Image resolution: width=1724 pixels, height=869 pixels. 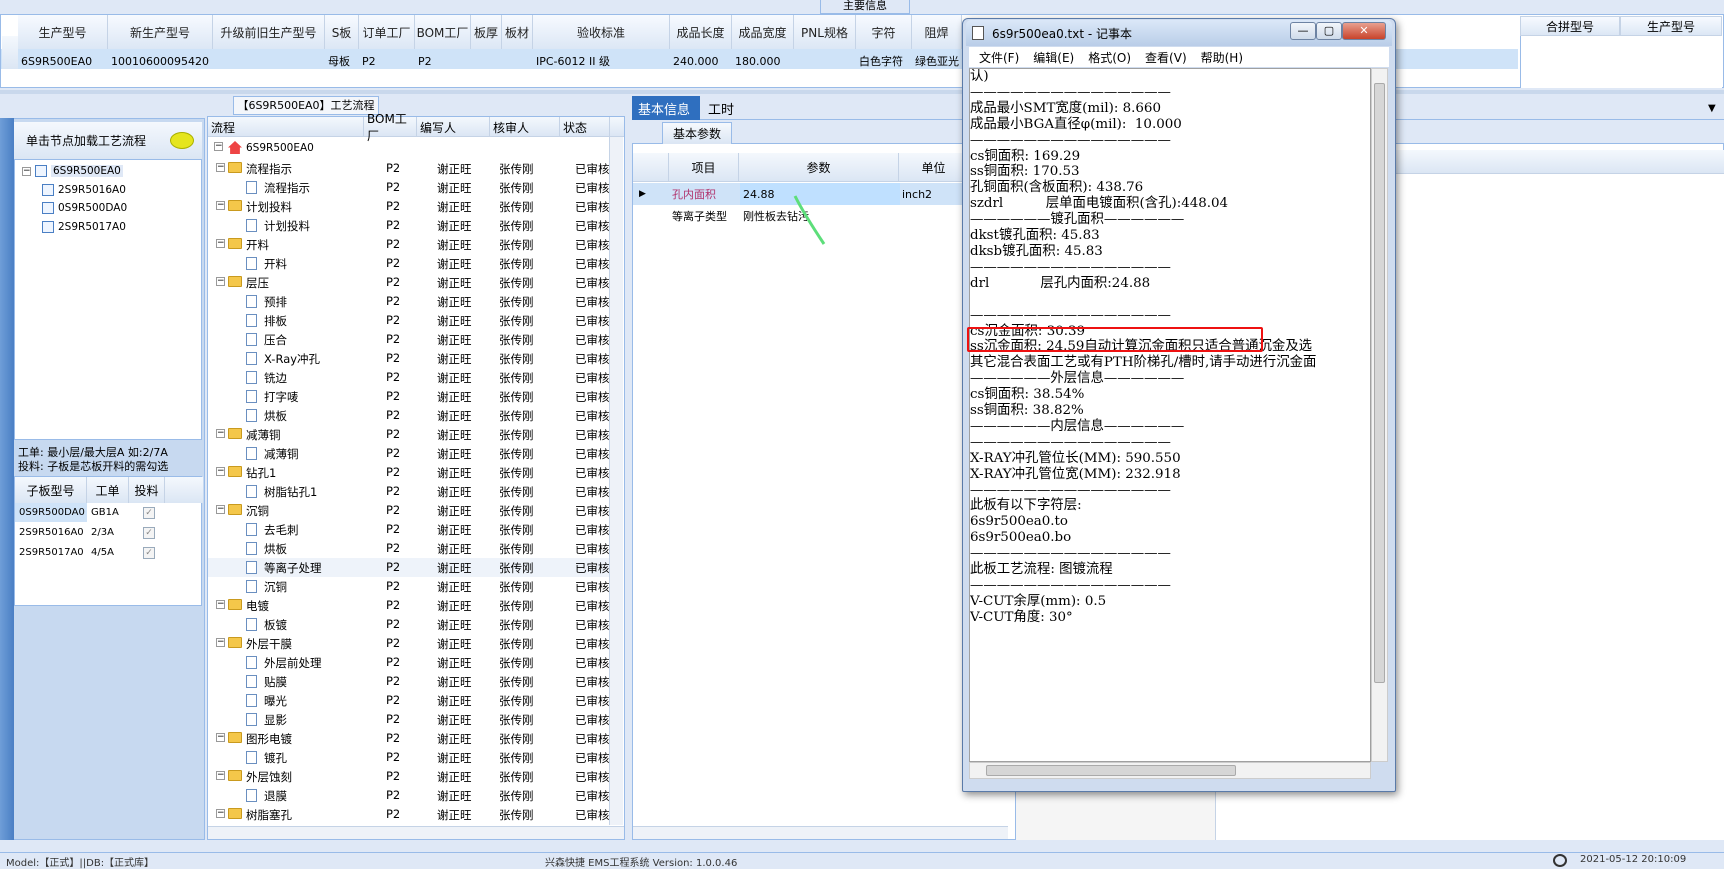 What do you see at coordinates (409, 681) in the screenshot?
I see `process-row: 贴膜 P2 谢正旺 张传刚 已审核` at bounding box center [409, 681].